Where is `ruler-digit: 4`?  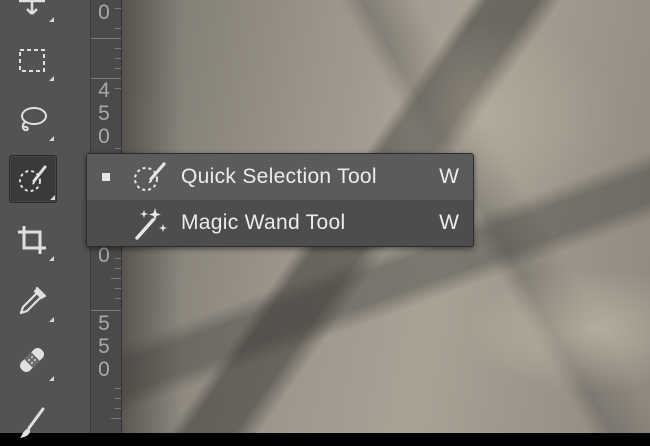 ruler-digit: 4 is located at coordinates (104, 90).